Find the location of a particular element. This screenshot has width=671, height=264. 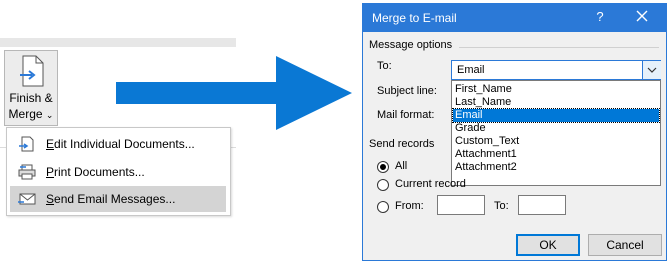

to-range-input is located at coordinates (542, 205).